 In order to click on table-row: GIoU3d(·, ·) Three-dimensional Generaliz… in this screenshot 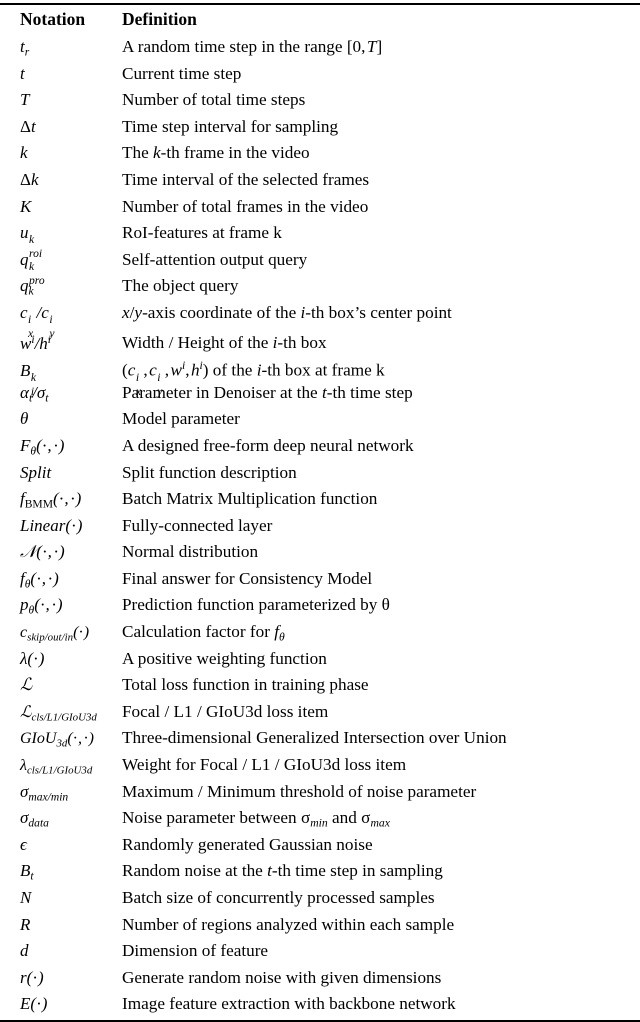, I will do `click(320, 738)`.